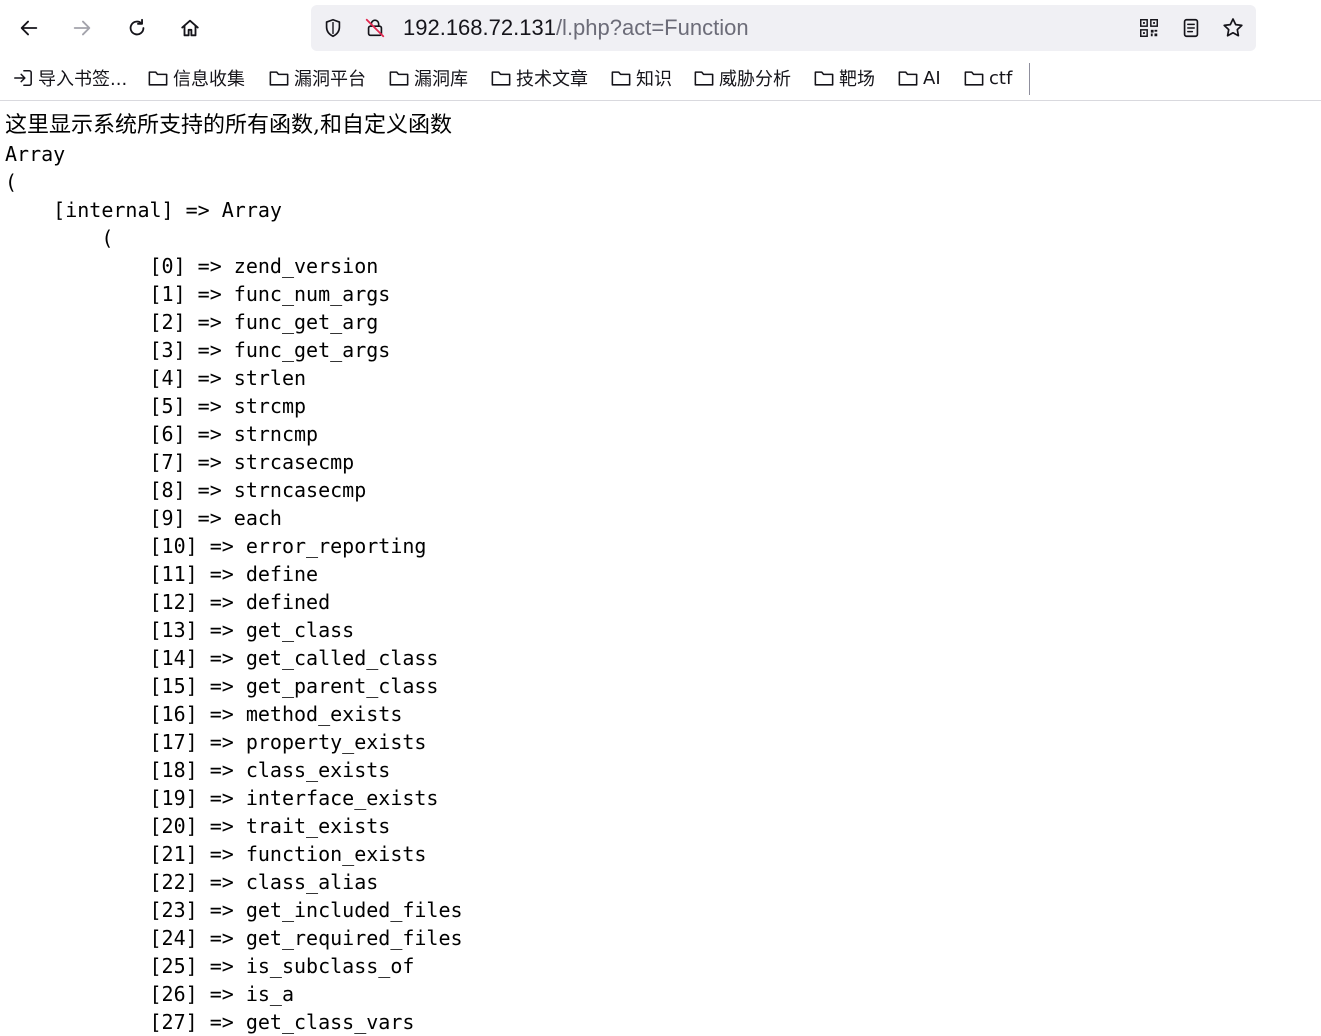  Describe the element at coordinates (210, 1022) in the screenshot. I see `dump-line: [27] => get_class_vars` at that location.